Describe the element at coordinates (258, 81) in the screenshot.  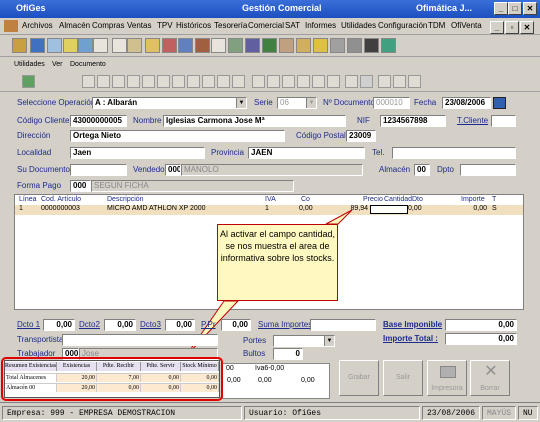
I see `search-icon` at that location.